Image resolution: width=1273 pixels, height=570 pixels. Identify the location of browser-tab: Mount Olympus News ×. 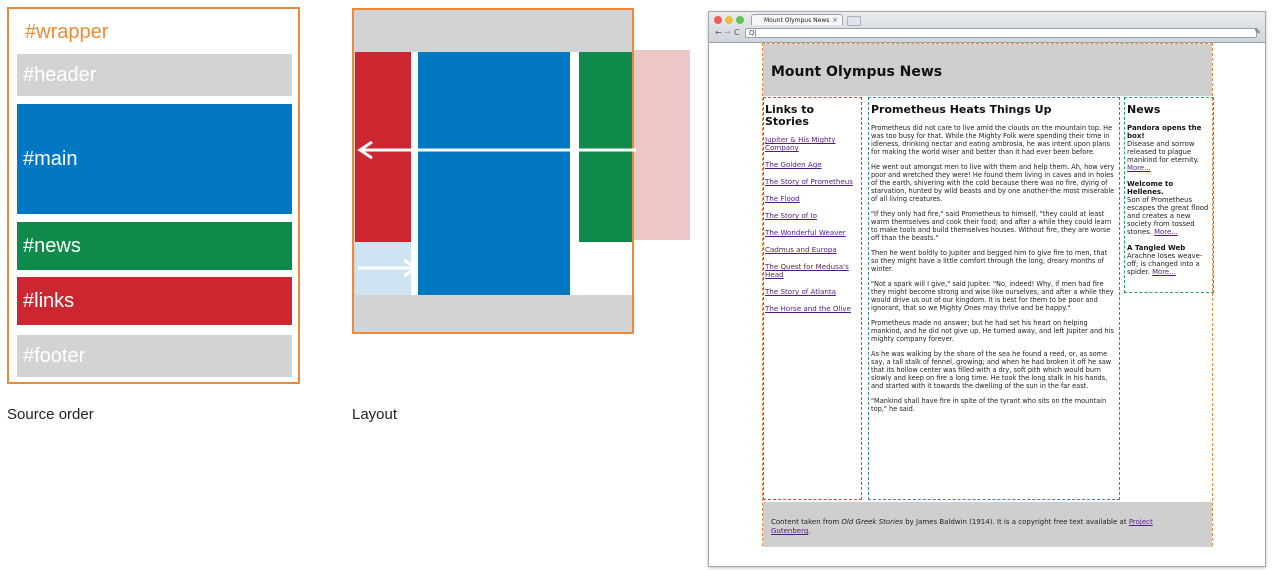
(797, 19).